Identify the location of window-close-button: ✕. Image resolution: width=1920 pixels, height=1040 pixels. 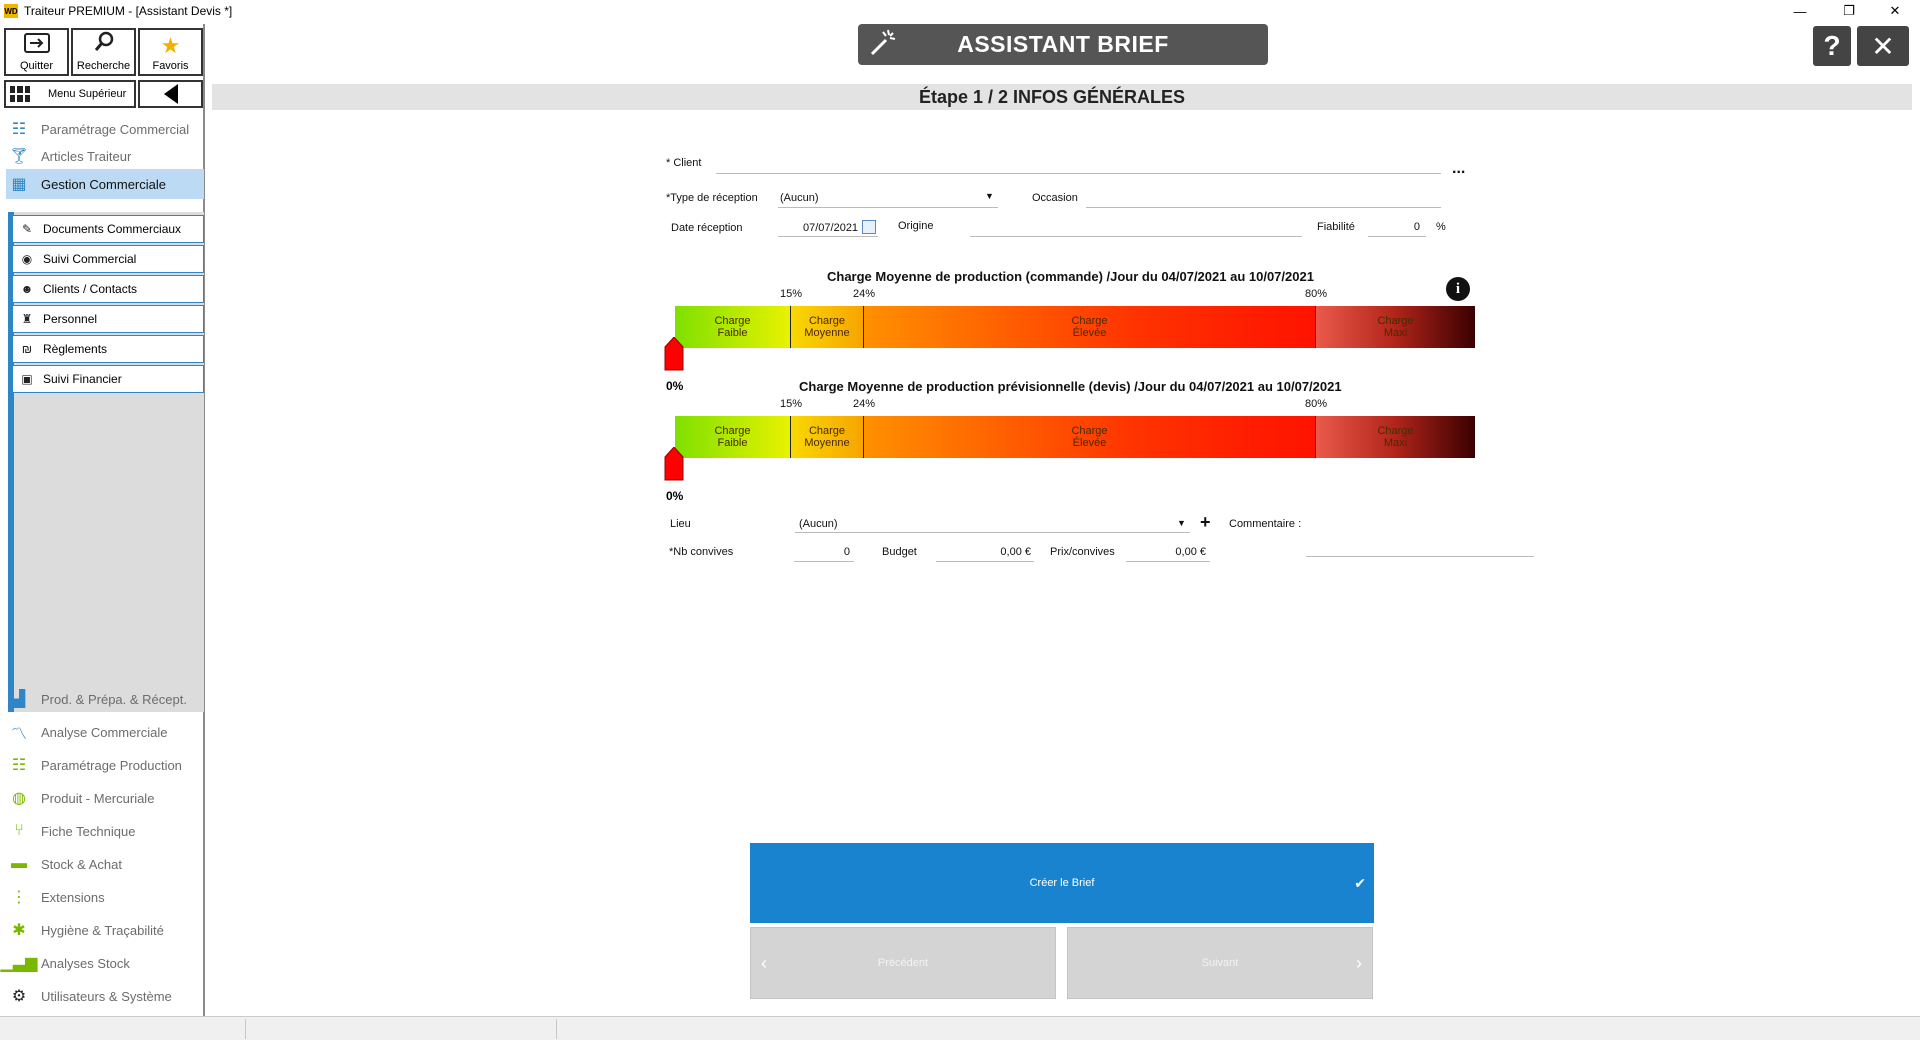
(1895, 11).